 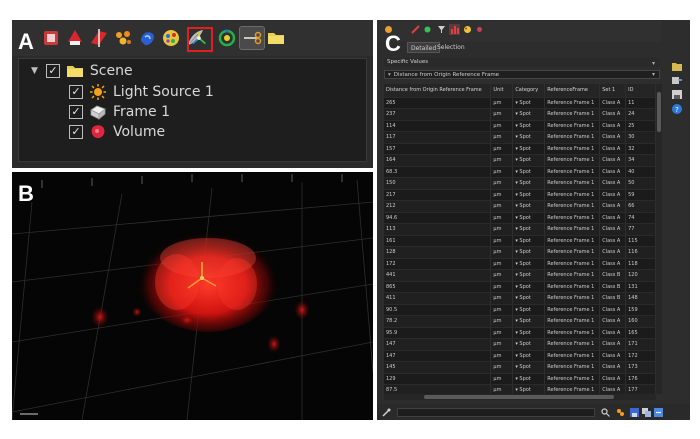 What do you see at coordinates (438, 183) in the screenshot?
I see `table-cell: 150` at bounding box center [438, 183].